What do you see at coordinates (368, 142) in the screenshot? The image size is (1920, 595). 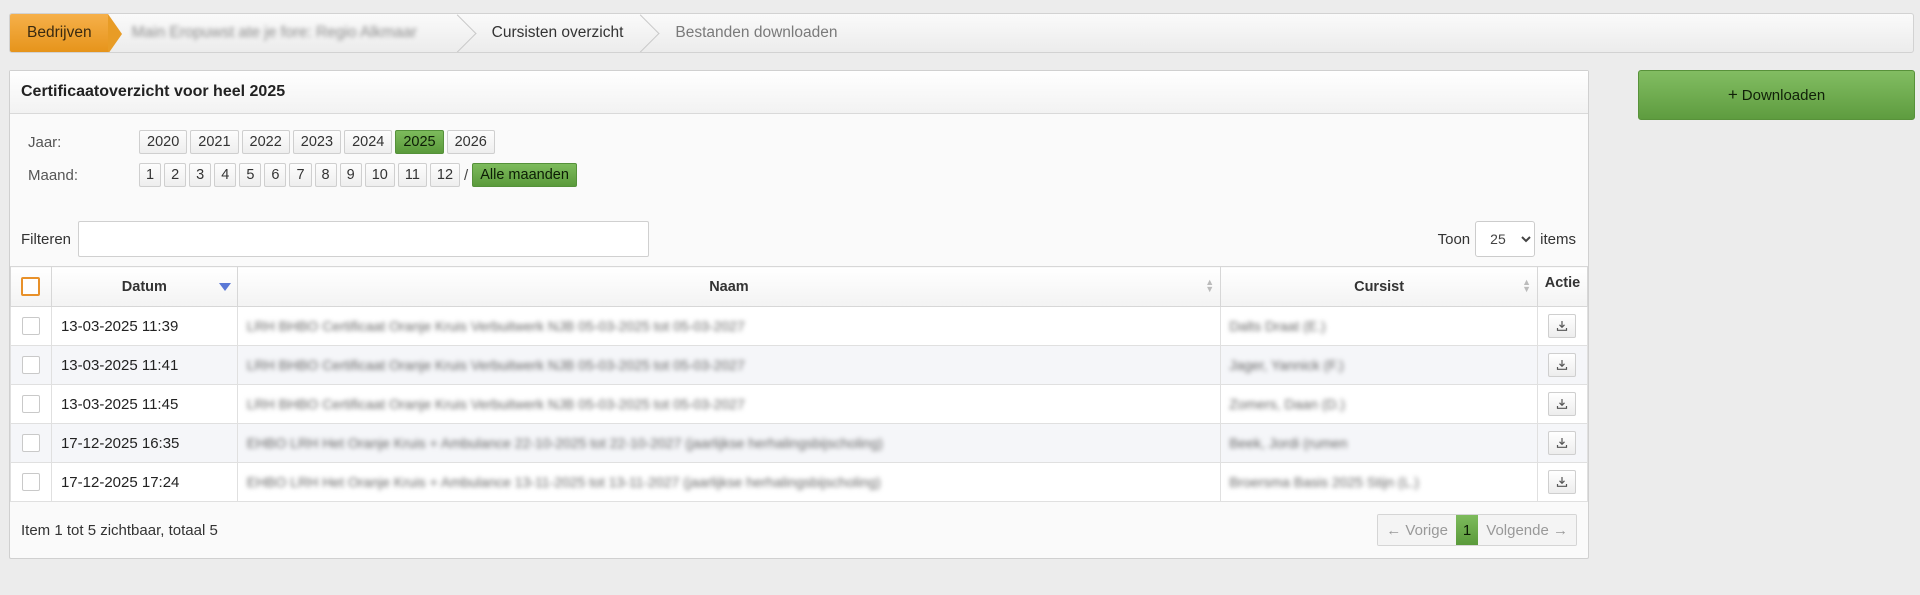 I see `year-option-2024: 2024` at bounding box center [368, 142].